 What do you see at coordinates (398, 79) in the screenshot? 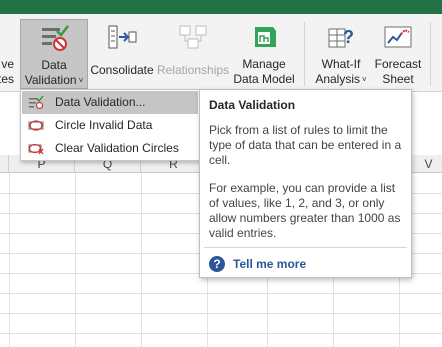
I see `forecast-sheet-label-2: Sheet` at bounding box center [398, 79].